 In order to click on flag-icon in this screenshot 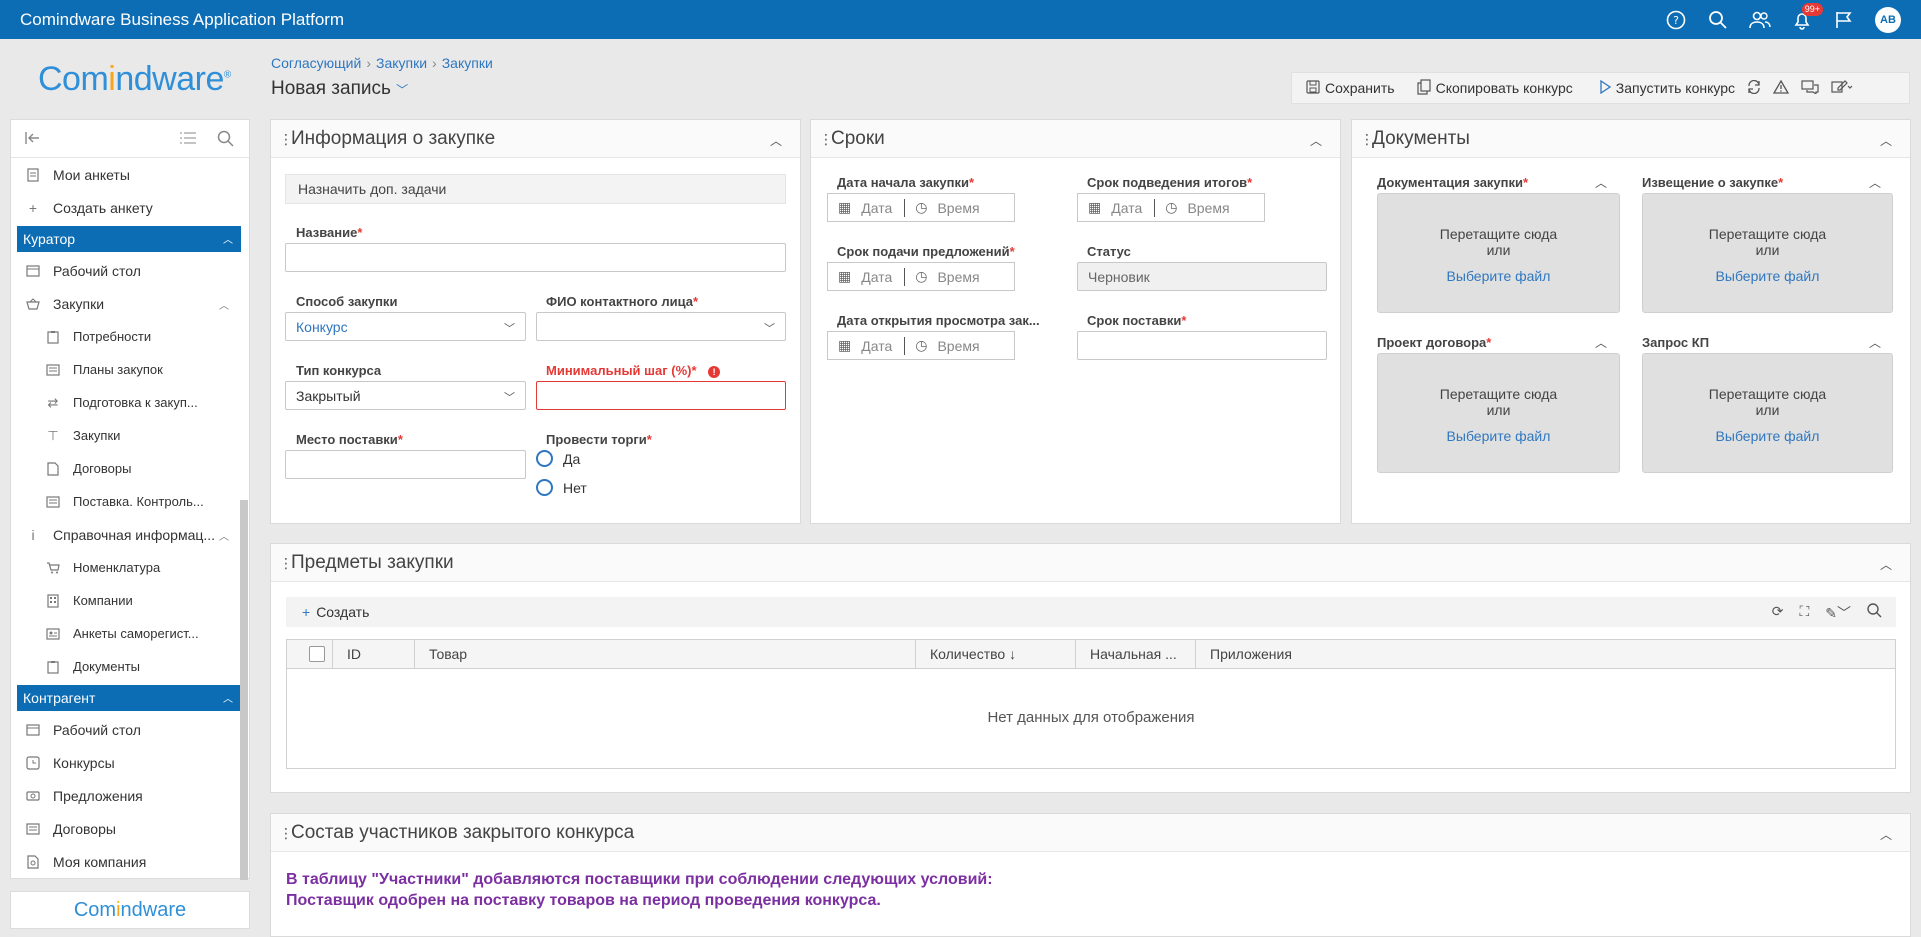, I will do `click(1844, 20)`.